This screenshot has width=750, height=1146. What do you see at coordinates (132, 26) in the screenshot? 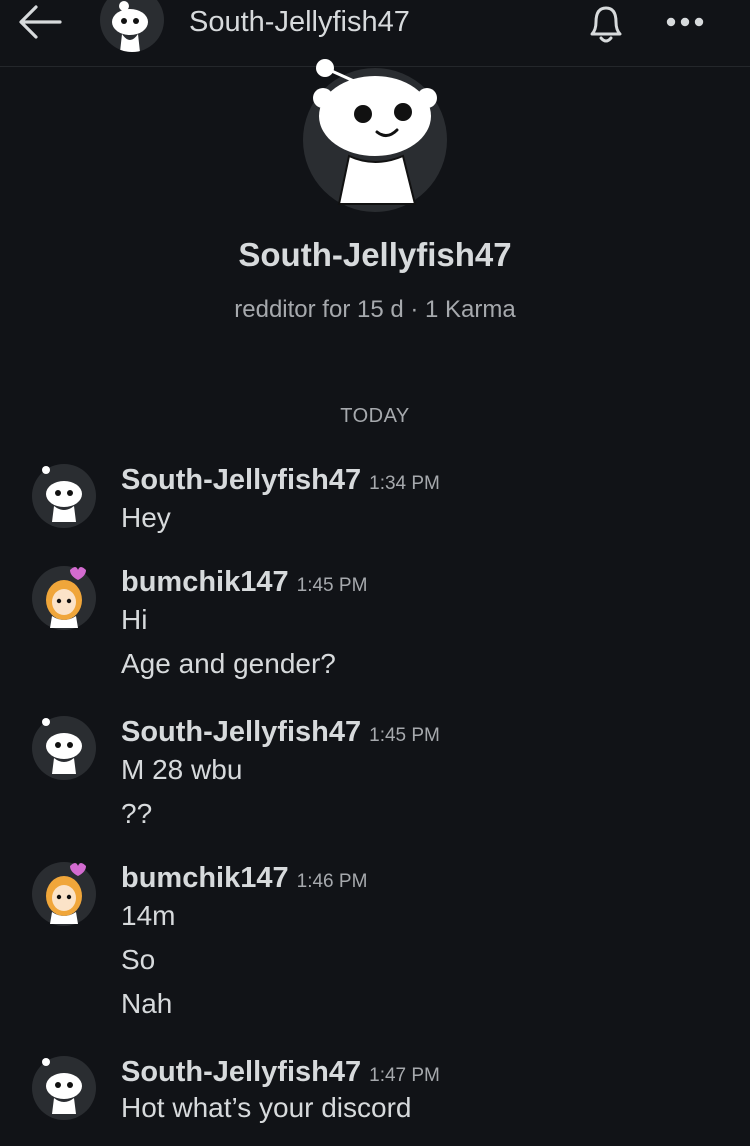
I see `header-avatar` at bounding box center [132, 26].